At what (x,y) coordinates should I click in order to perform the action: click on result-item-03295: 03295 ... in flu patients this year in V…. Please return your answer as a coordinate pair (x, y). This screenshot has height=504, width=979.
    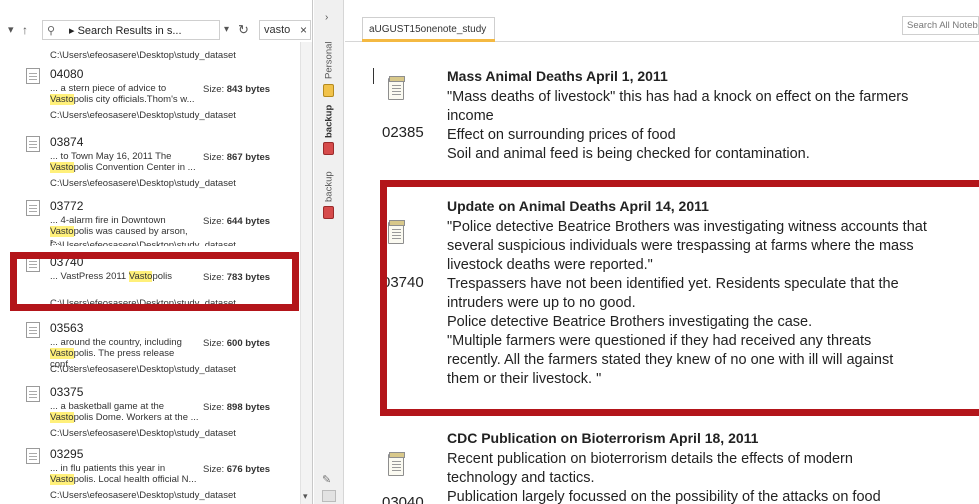
    Looking at the image, I should click on (150, 475).